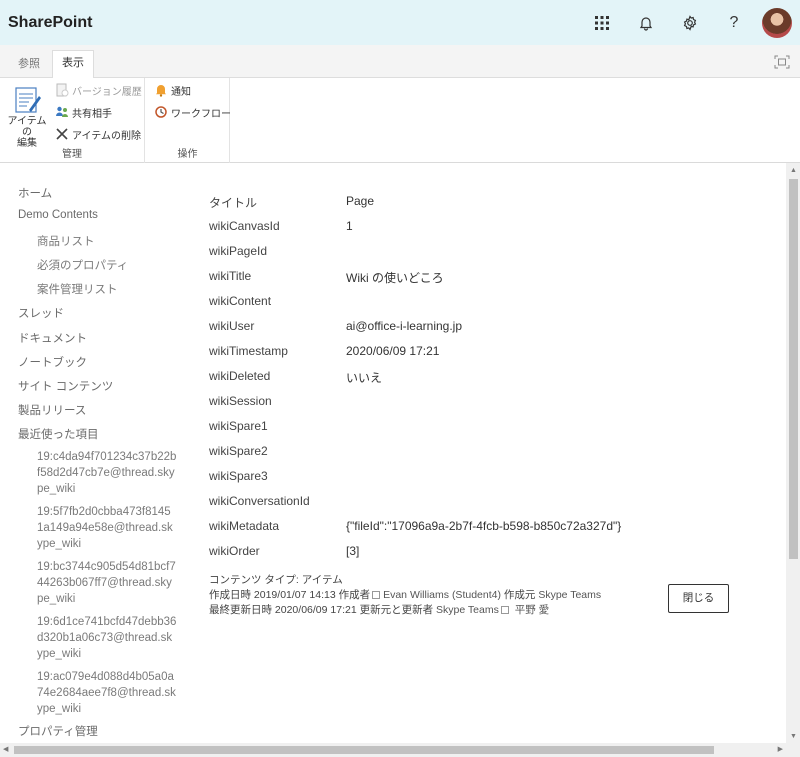 This screenshot has width=800, height=757. Describe the element at coordinates (793, 369) in the screenshot. I see `vertical-scroll-thumb` at that location.